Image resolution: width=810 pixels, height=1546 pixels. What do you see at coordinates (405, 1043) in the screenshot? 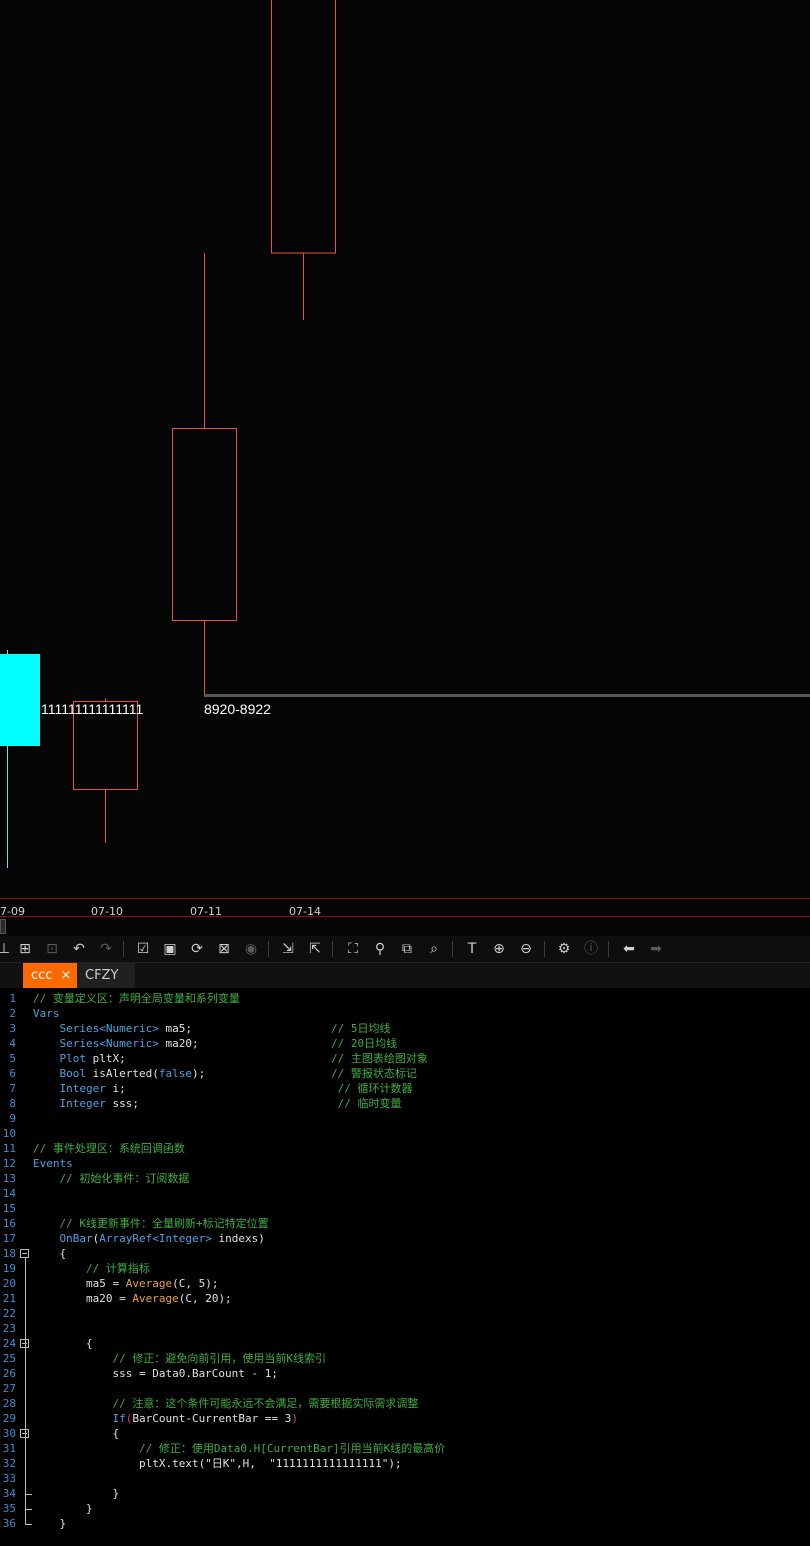
I see `code-line: 4 Series<Numeric> ma20; // 20日均线` at bounding box center [405, 1043].